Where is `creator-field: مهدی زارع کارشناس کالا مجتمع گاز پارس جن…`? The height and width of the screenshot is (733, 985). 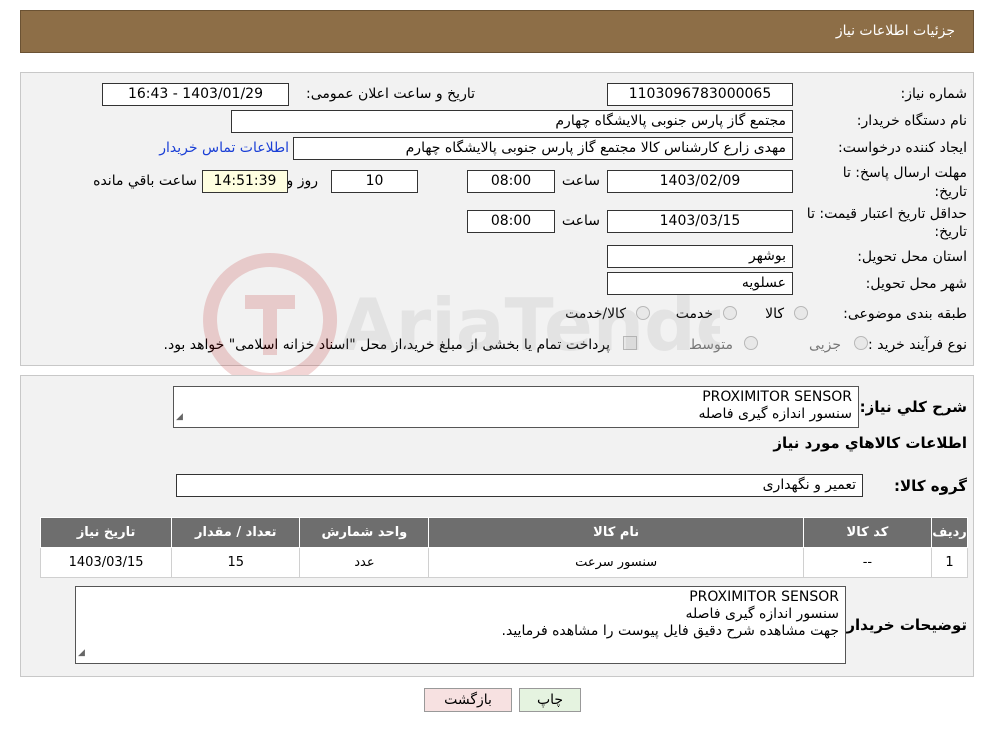
creator-field: مهدی زارع کارشناس کالا مجتمع گاز پارس جن… is located at coordinates (543, 148).